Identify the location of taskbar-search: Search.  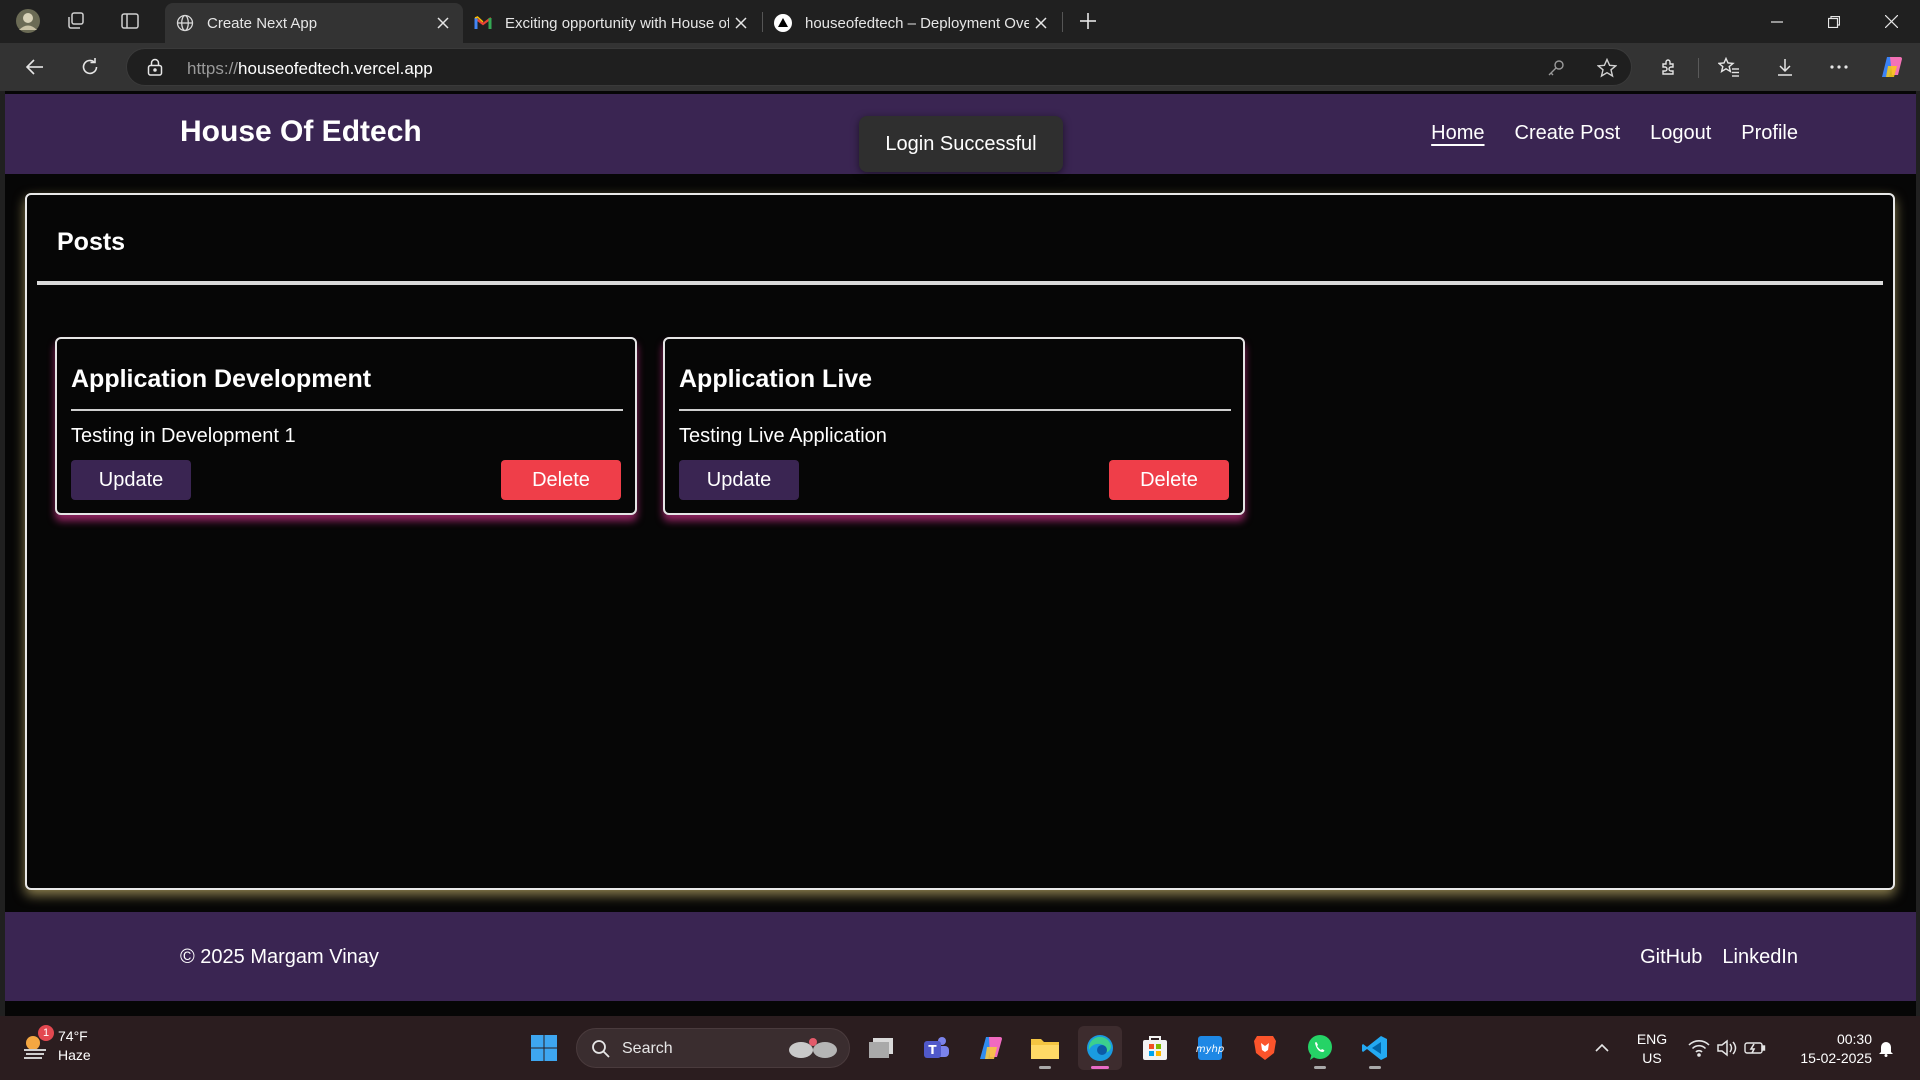
(713, 1048).